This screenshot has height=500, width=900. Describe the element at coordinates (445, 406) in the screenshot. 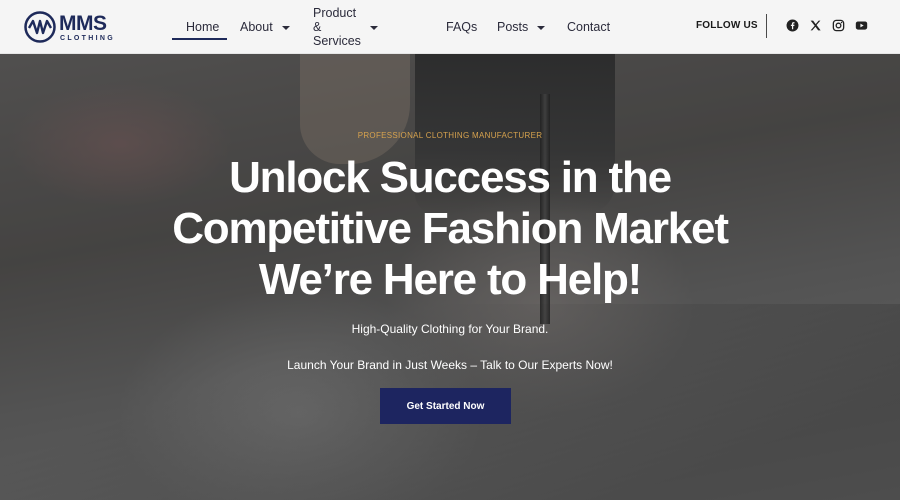

I see `get-started-button: Get Started Now` at that location.